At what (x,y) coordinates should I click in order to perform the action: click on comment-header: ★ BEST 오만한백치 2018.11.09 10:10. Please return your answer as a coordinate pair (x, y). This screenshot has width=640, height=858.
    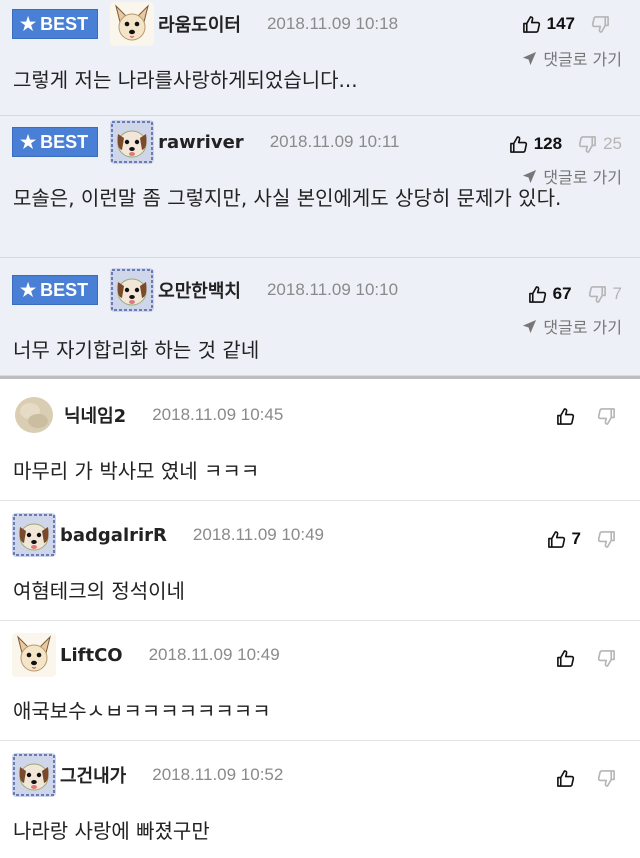
    Looking at the image, I should click on (205, 290).